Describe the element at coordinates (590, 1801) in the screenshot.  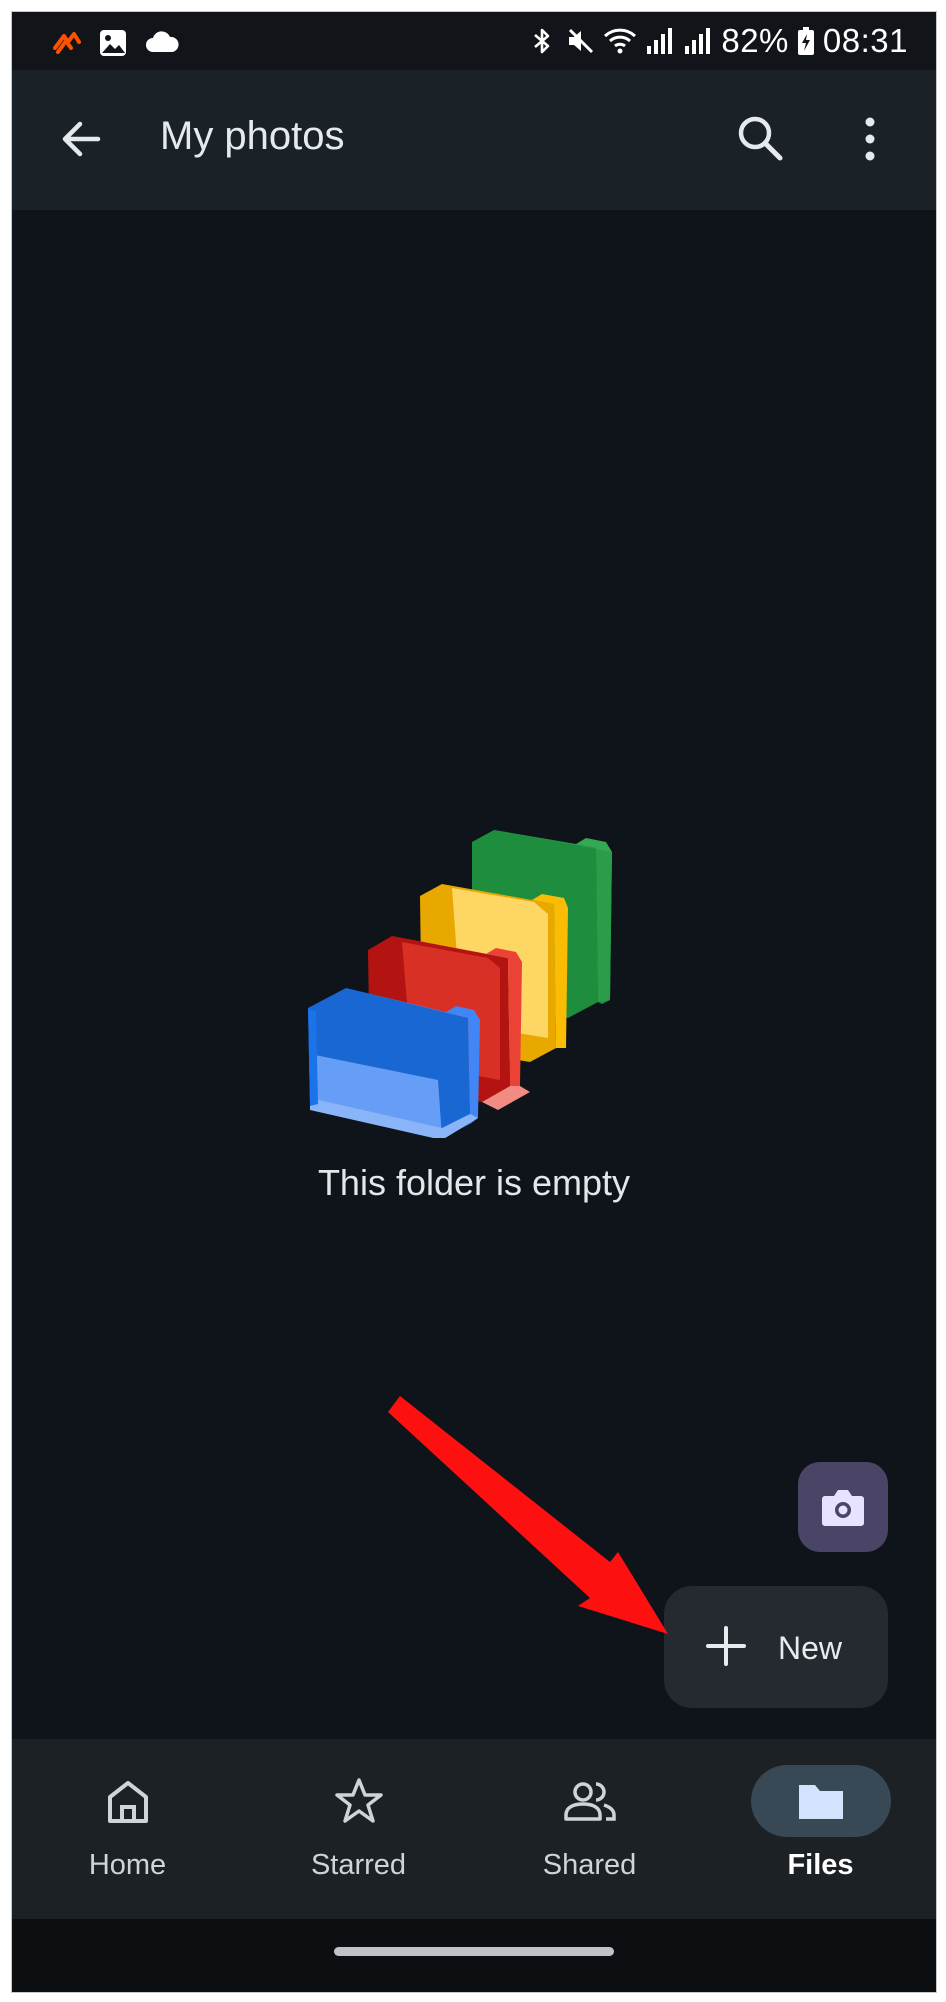
I see `shared-people-icon` at that location.